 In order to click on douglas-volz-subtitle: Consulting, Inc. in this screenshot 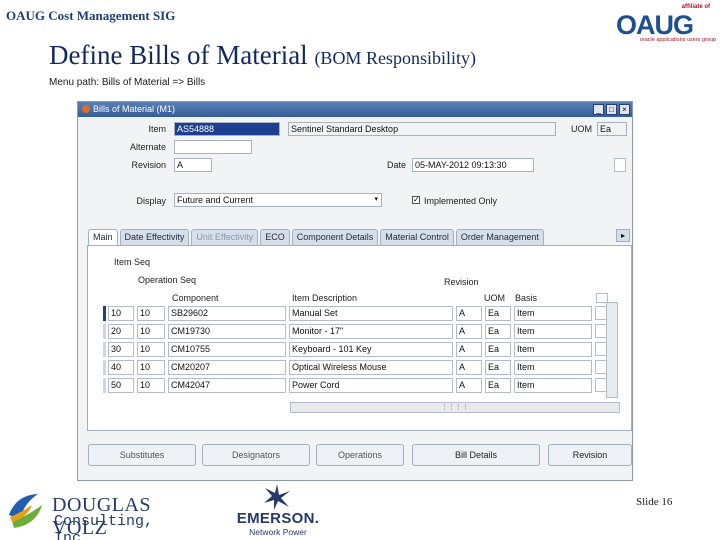, I will do `click(104, 526)`.